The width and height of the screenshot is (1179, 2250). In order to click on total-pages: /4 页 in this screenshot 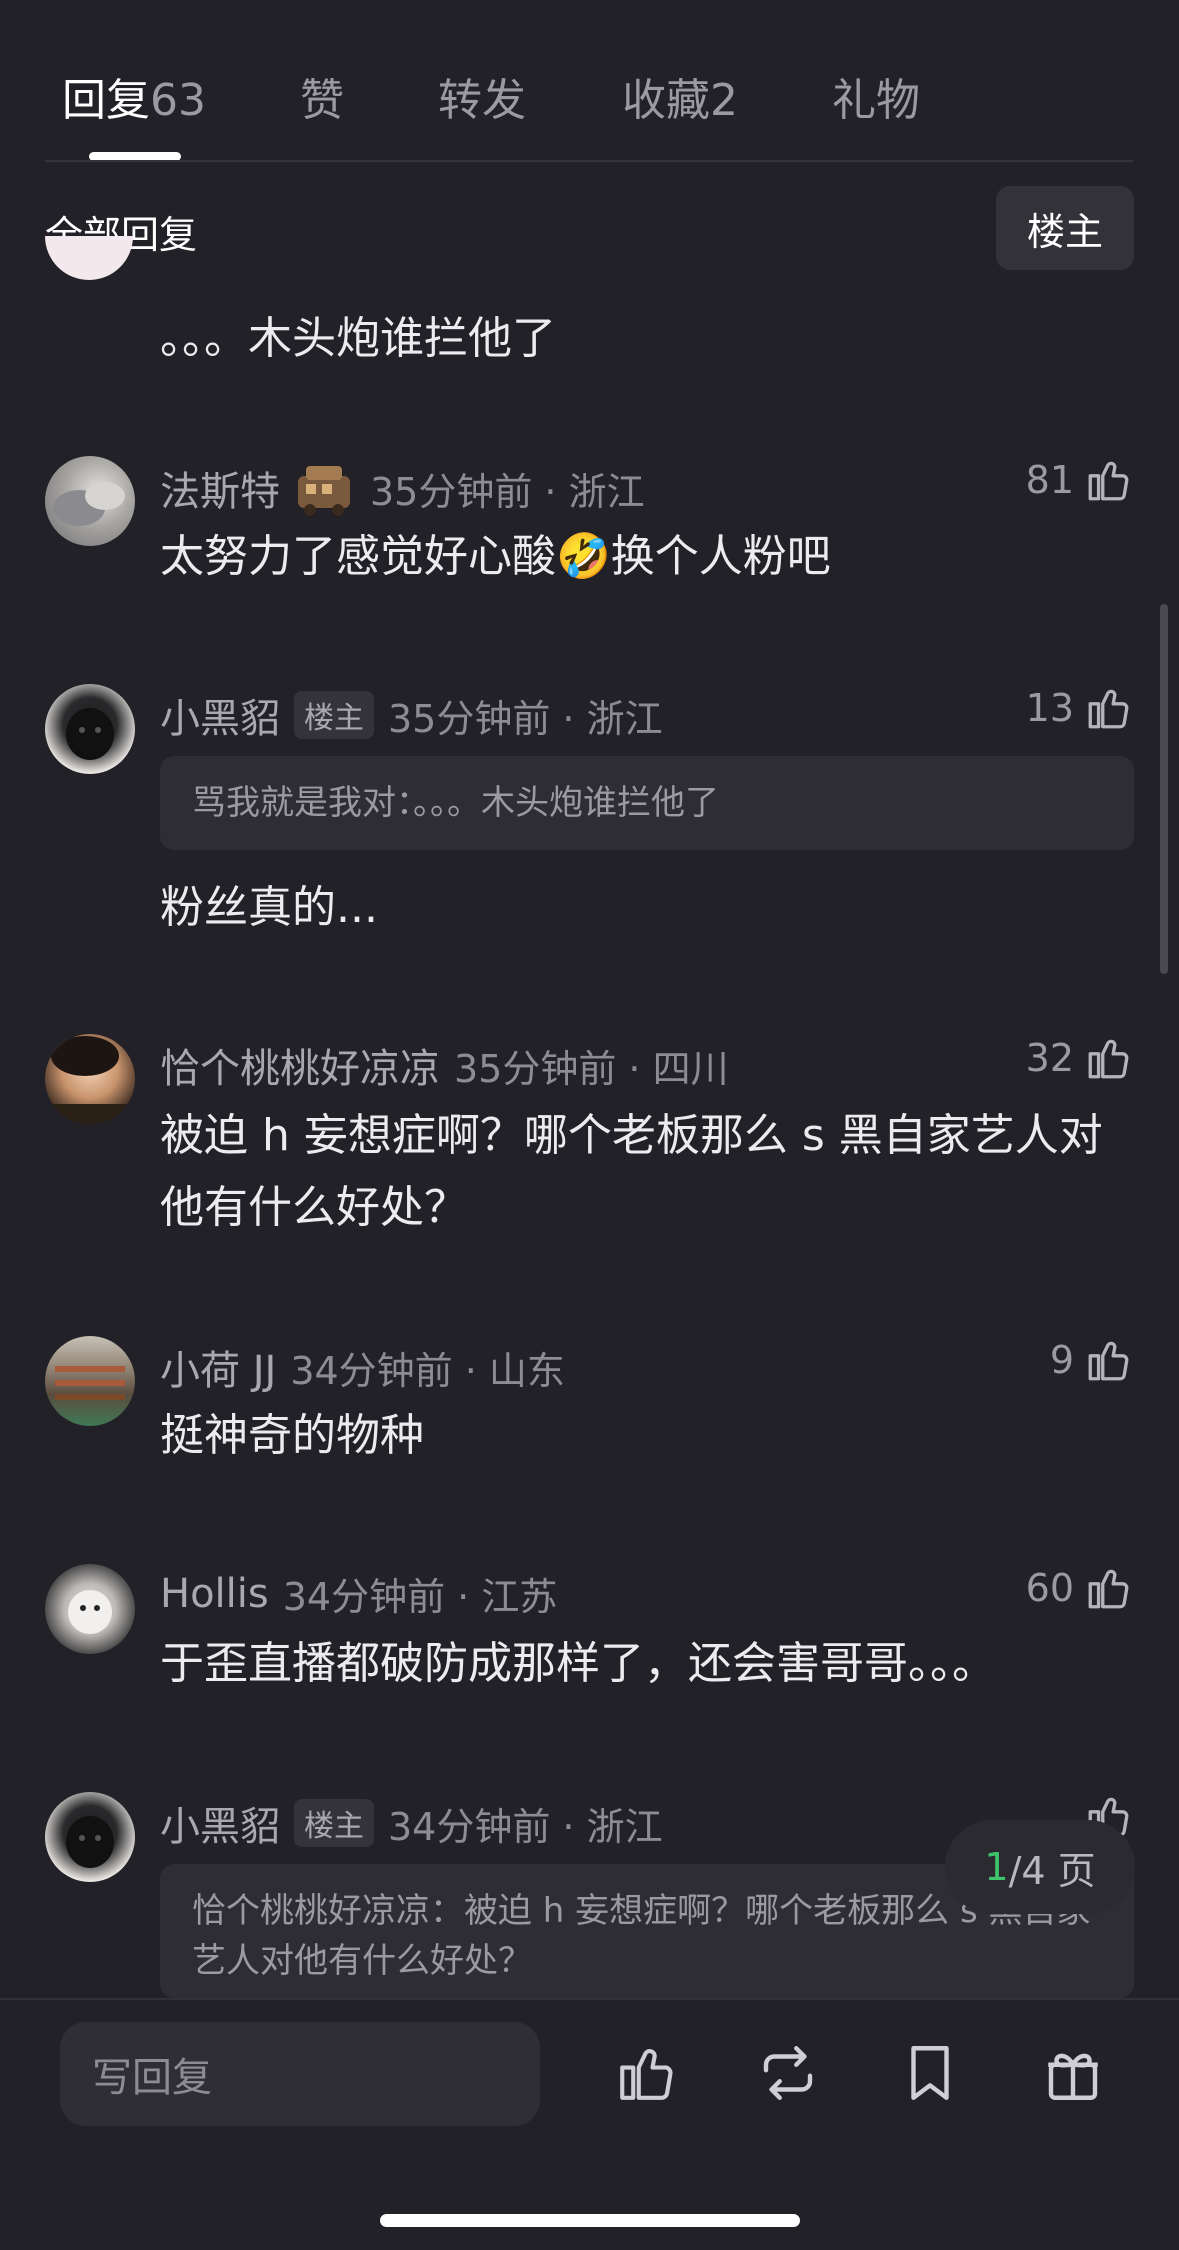, I will do `click(1052, 1870)`.